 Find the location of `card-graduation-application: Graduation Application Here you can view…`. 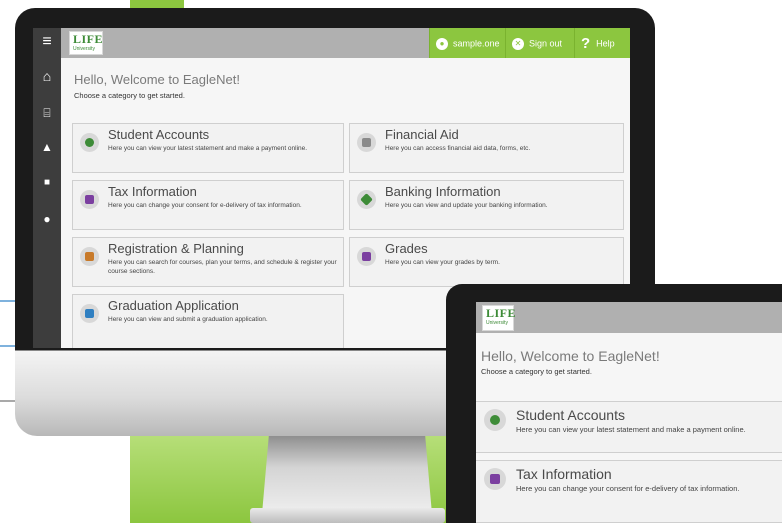

card-graduation-application: Graduation Application Here you can view… is located at coordinates (208, 321).